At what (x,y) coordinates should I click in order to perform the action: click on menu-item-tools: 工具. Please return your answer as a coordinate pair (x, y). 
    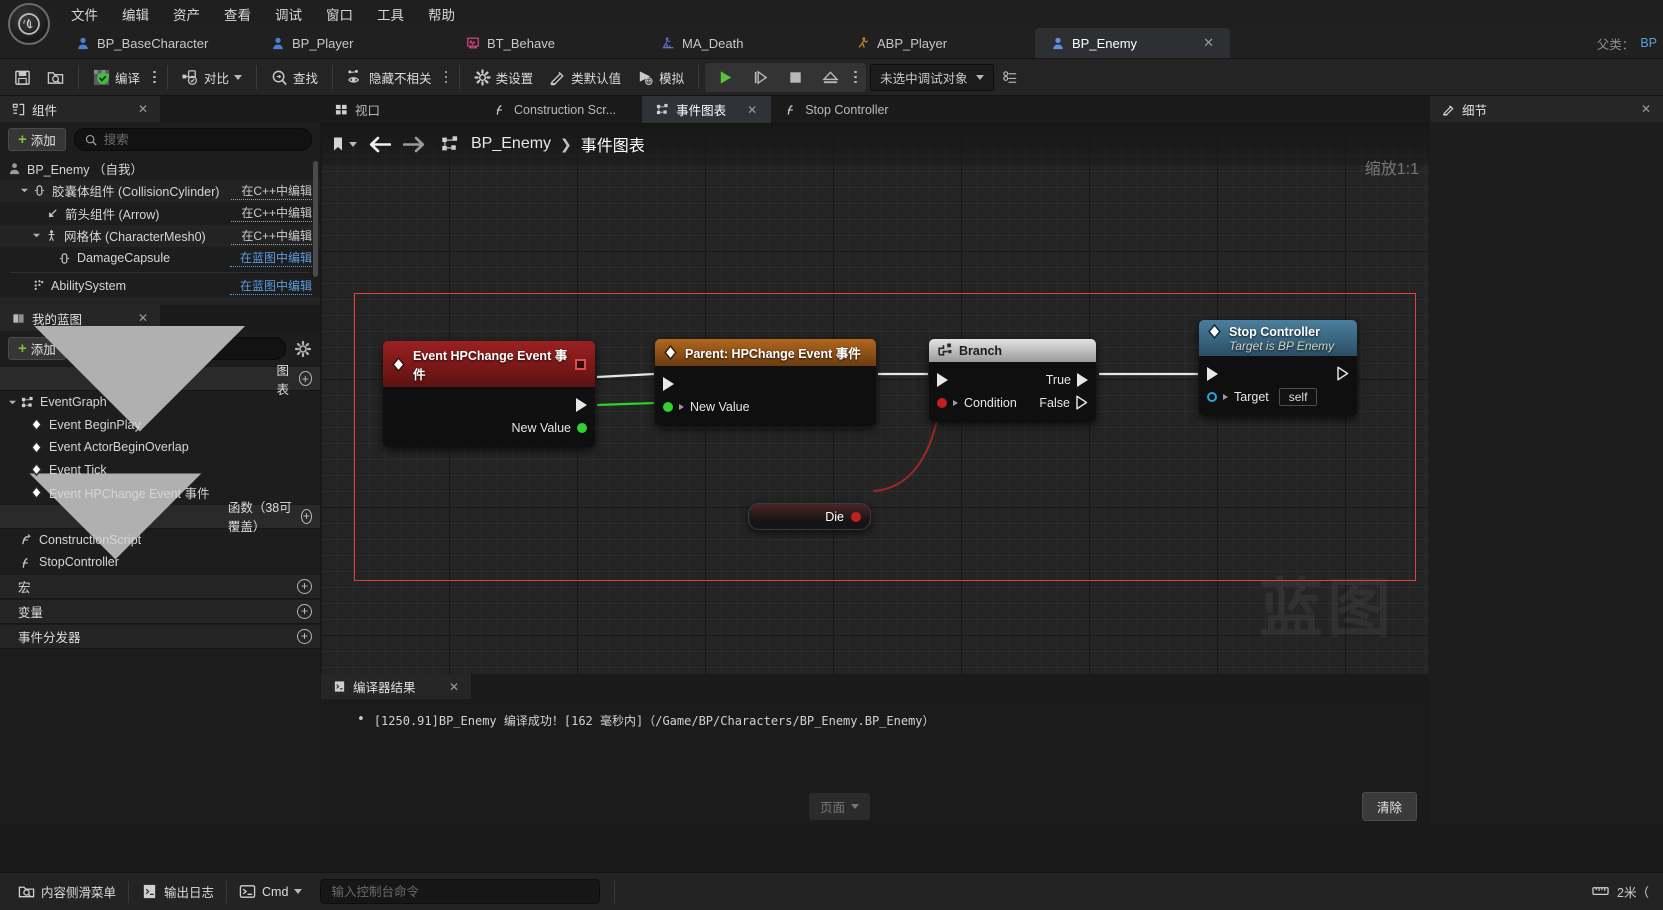
    Looking at the image, I should click on (390, 14).